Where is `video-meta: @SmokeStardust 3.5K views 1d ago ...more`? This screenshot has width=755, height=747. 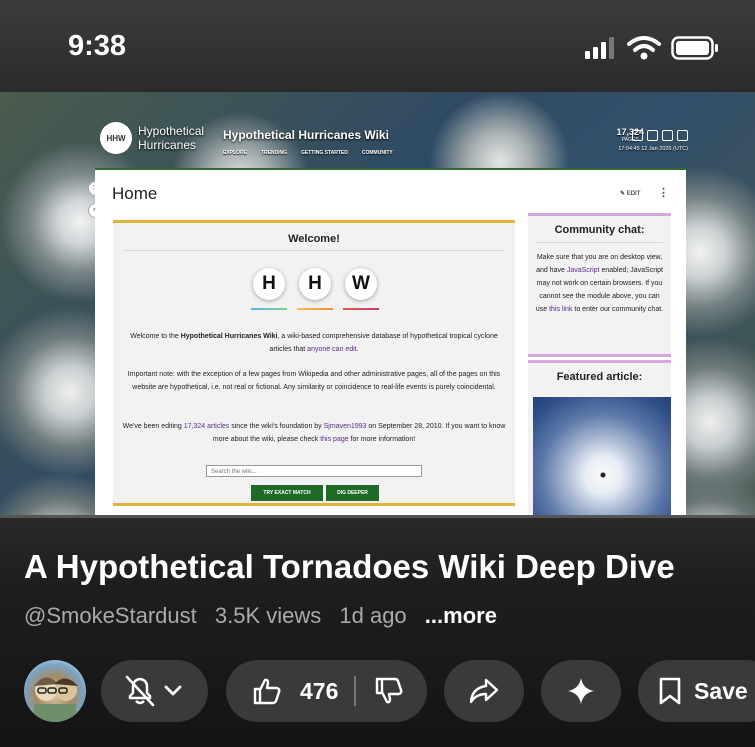
video-meta: @SmokeStardust 3.5K views 1d ago ...more is located at coordinates (266, 616).